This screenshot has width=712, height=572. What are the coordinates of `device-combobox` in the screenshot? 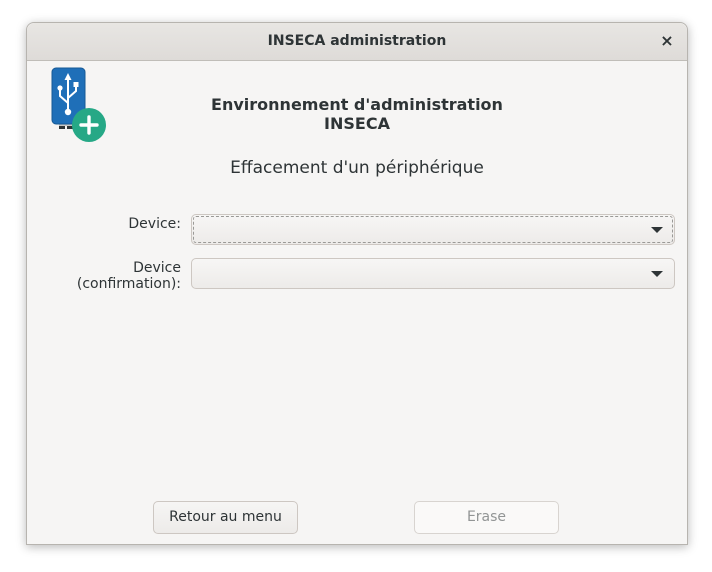 It's located at (433, 229).